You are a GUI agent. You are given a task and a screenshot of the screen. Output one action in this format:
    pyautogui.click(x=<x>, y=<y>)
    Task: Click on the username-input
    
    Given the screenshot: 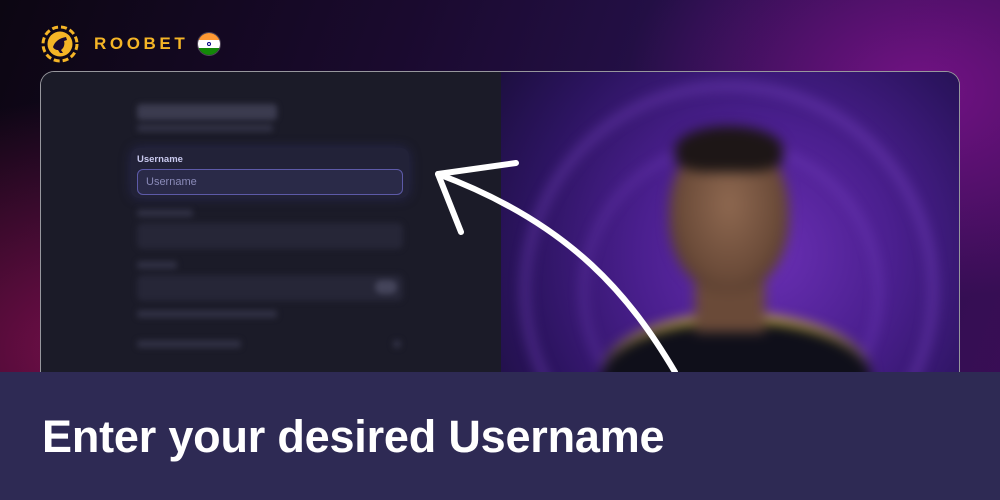 What is the action you would take?
    pyautogui.click(x=270, y=182)
    